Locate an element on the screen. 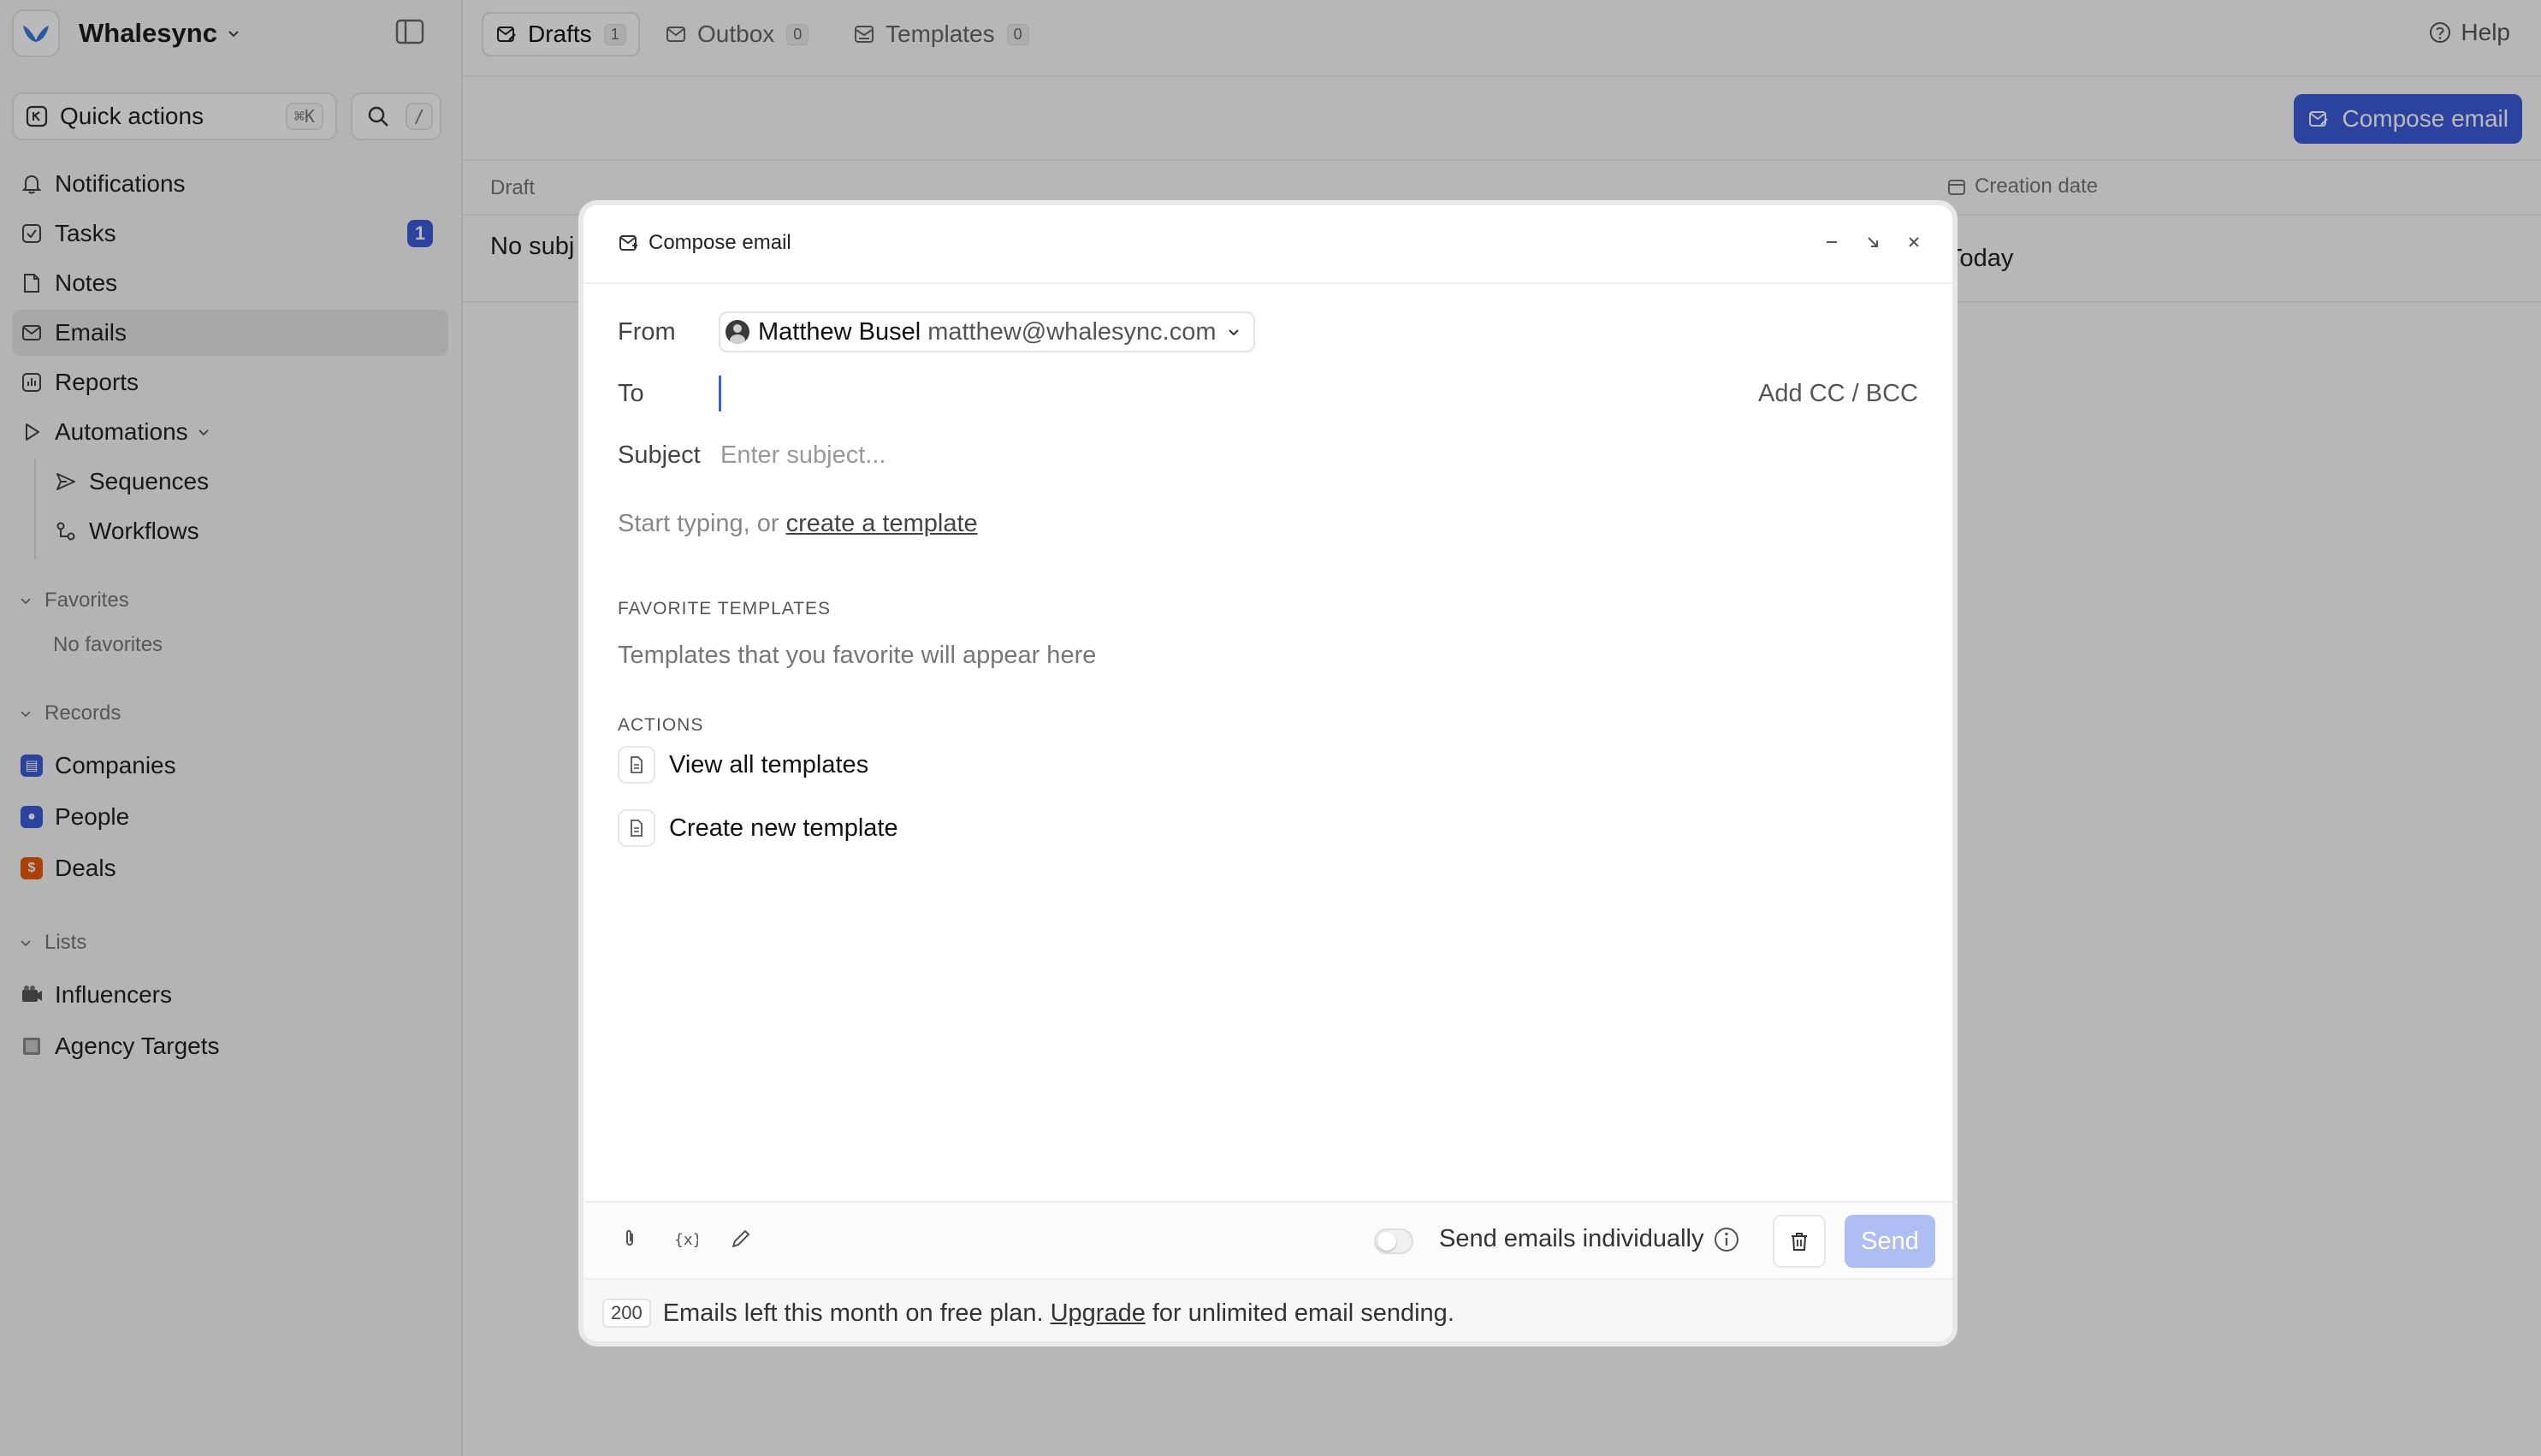 This screenshot has height=1456, width=2541. emails-left-count: 200 is located at coordinates (626, 1314).